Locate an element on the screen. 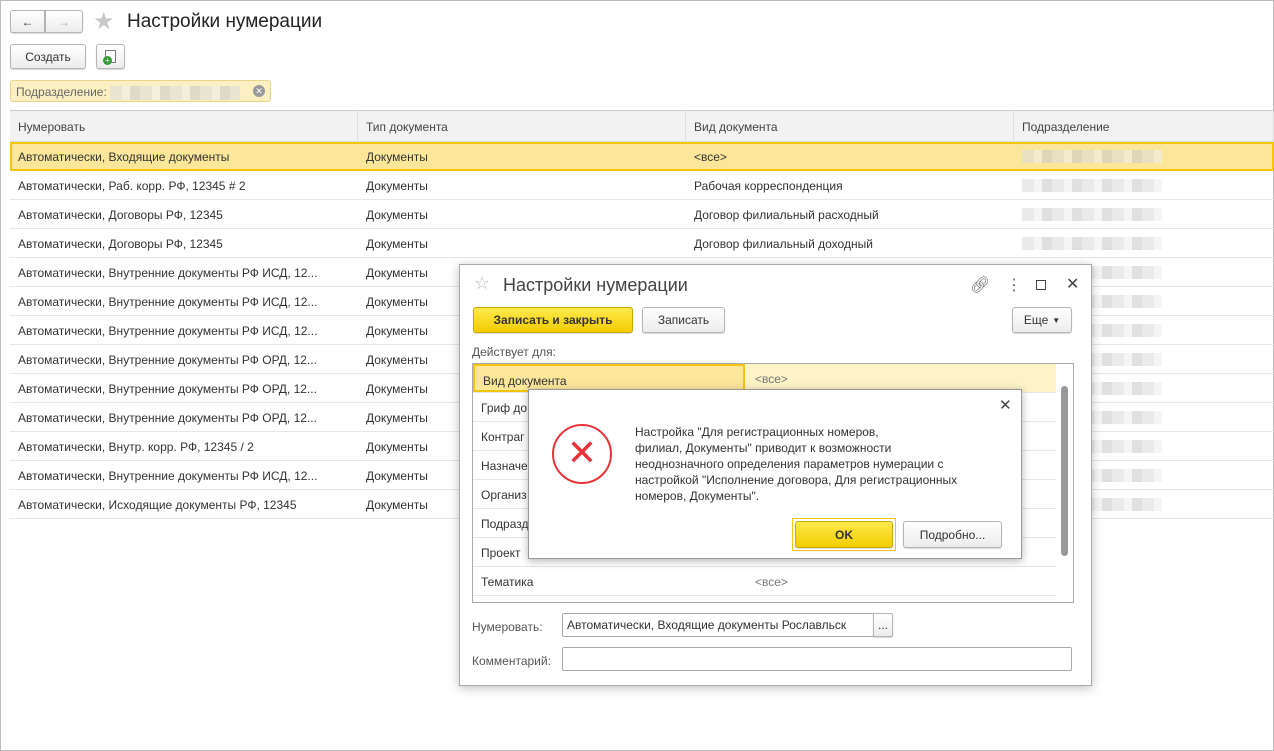 This screenshot has width=1274, height=751. table-cell: Автоматически, Раб. корр. РФ, 12345 # 2 is located at coordinates (132, 186).